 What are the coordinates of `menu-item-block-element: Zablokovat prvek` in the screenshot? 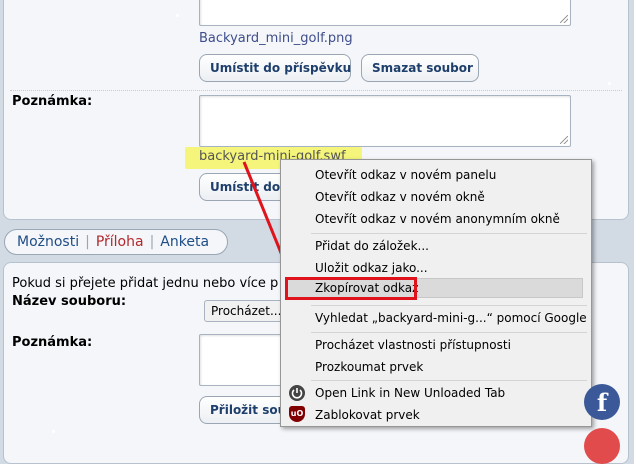 It's located at (367, 415).